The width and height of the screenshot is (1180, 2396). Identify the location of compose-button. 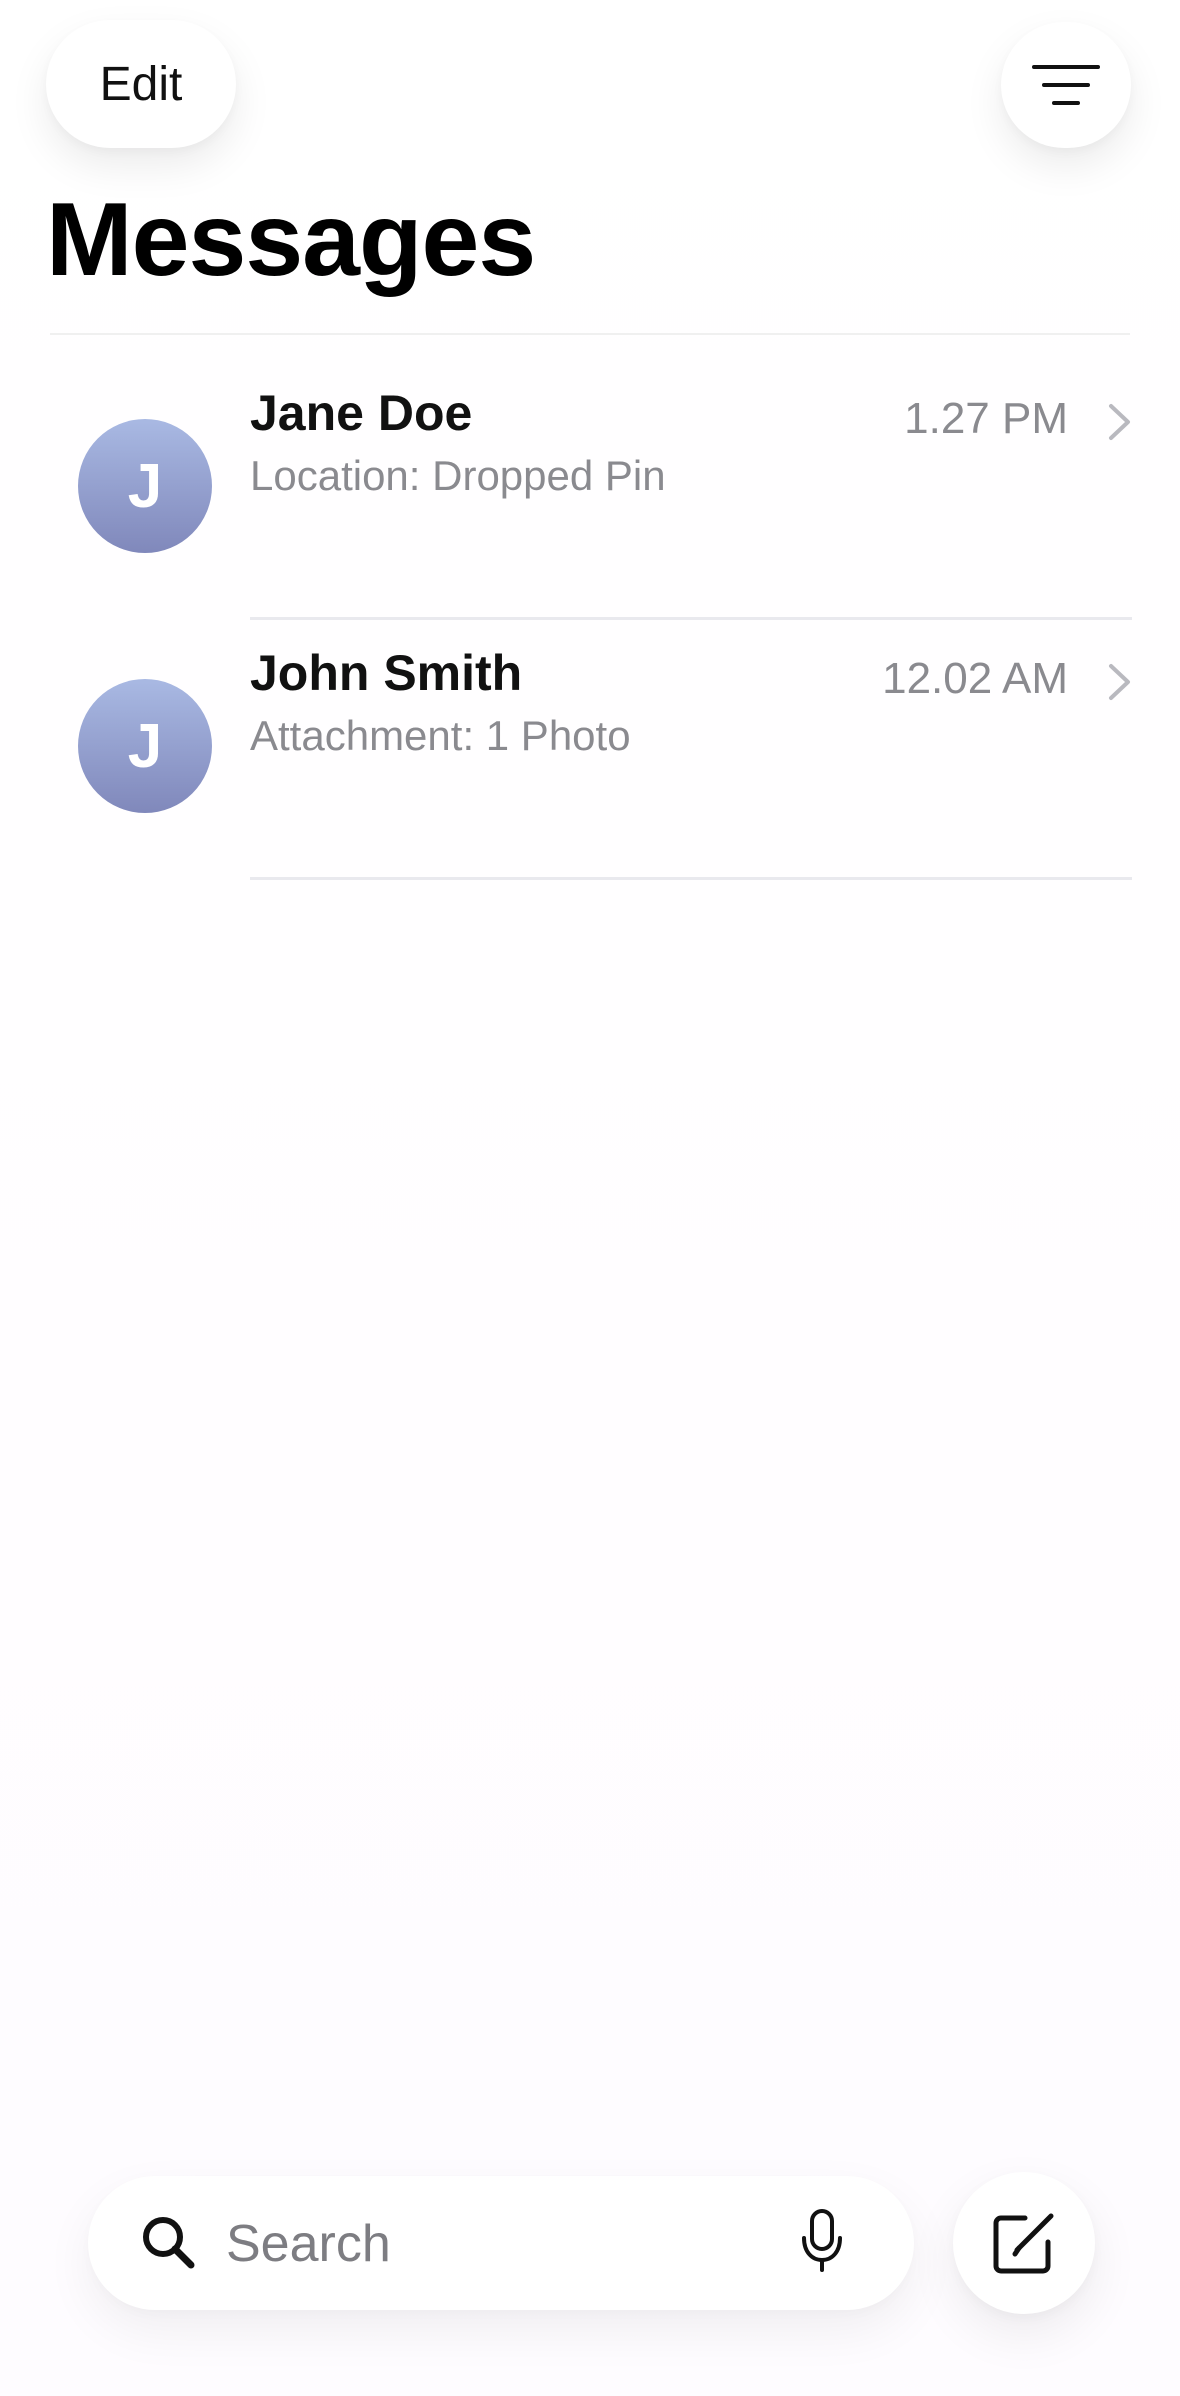
(1024, 2243).